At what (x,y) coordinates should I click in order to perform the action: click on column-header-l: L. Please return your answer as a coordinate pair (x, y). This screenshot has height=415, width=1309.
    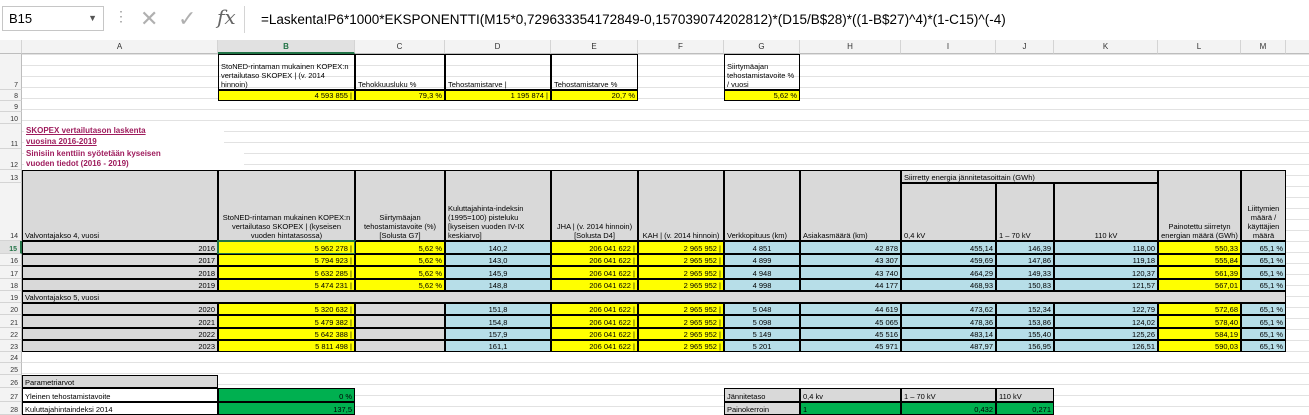
    Looking at the image, I should click on (1199, 47).